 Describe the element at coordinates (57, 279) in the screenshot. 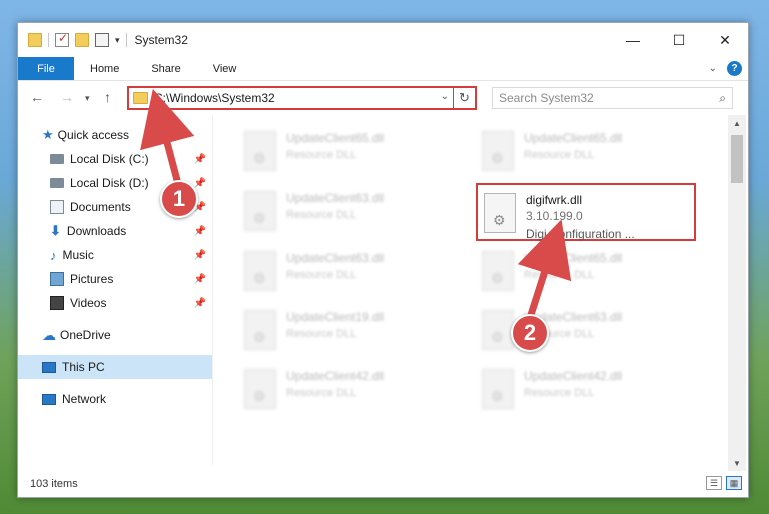

I see `pictures-icon` at that location.